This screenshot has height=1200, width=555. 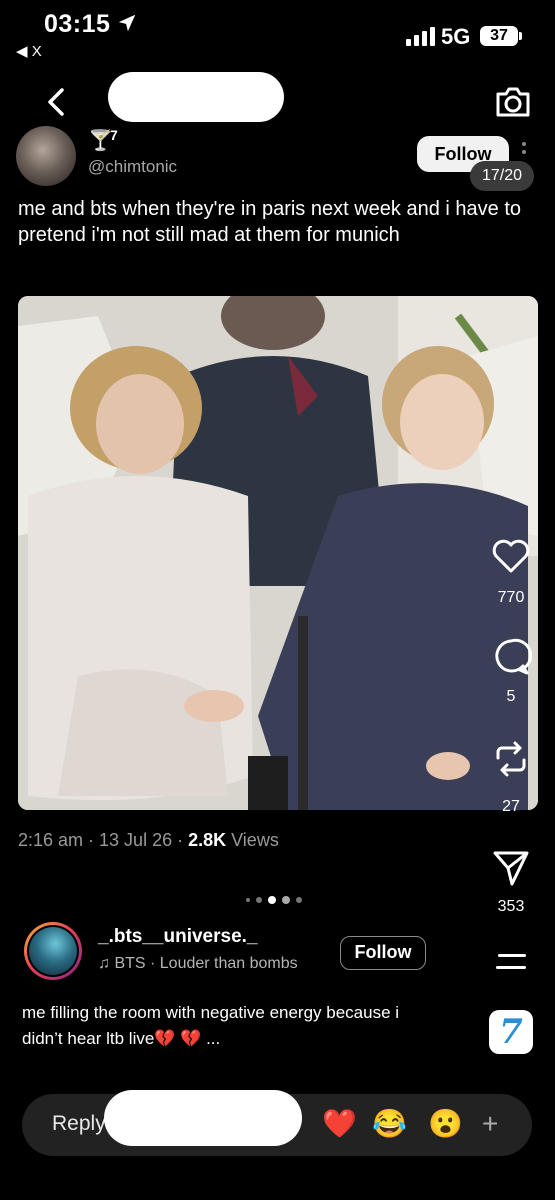 What do you see at coordinates (127, 23) in the screenshot?
I see `location-arrow-icon` at bounding box center [127, 23].